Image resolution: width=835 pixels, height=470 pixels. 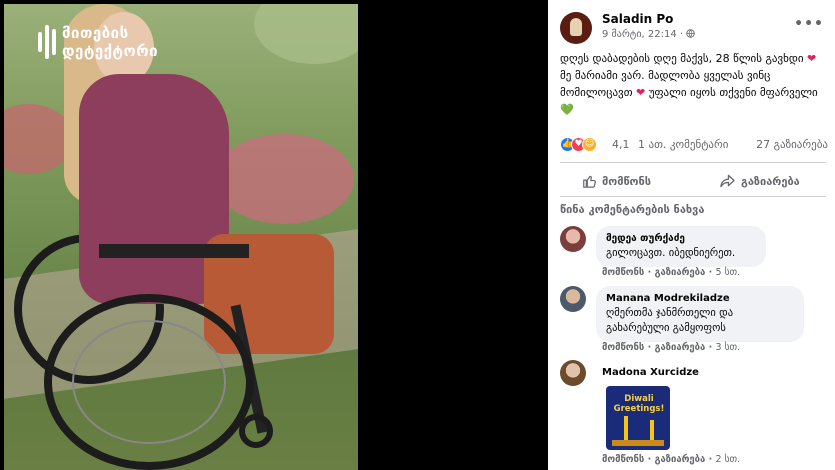 I want to click on post-header: Saladin Po 9 მარტი, 22:14 · •••, so click(x=695, y=28).